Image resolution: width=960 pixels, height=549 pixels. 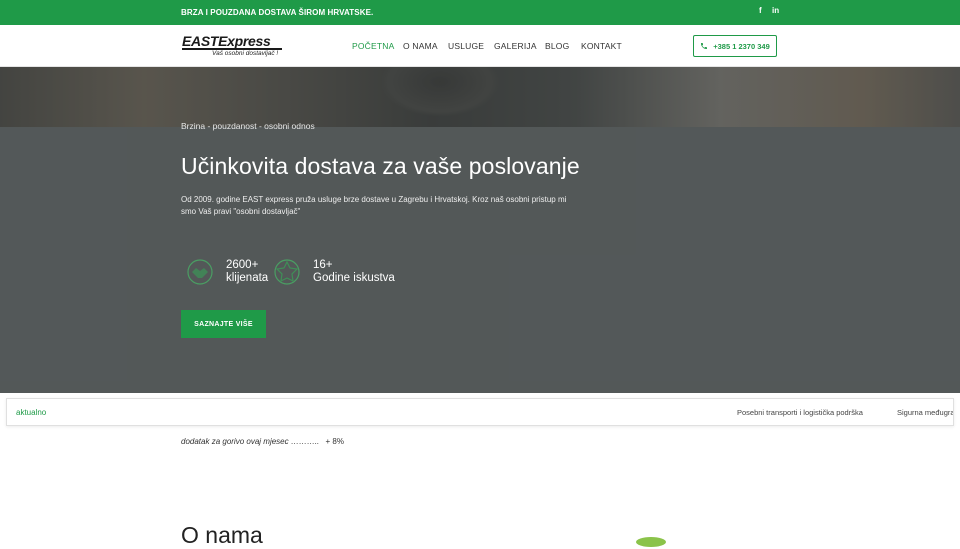 I want to click on phone-icon, so click(x=704, y=46).